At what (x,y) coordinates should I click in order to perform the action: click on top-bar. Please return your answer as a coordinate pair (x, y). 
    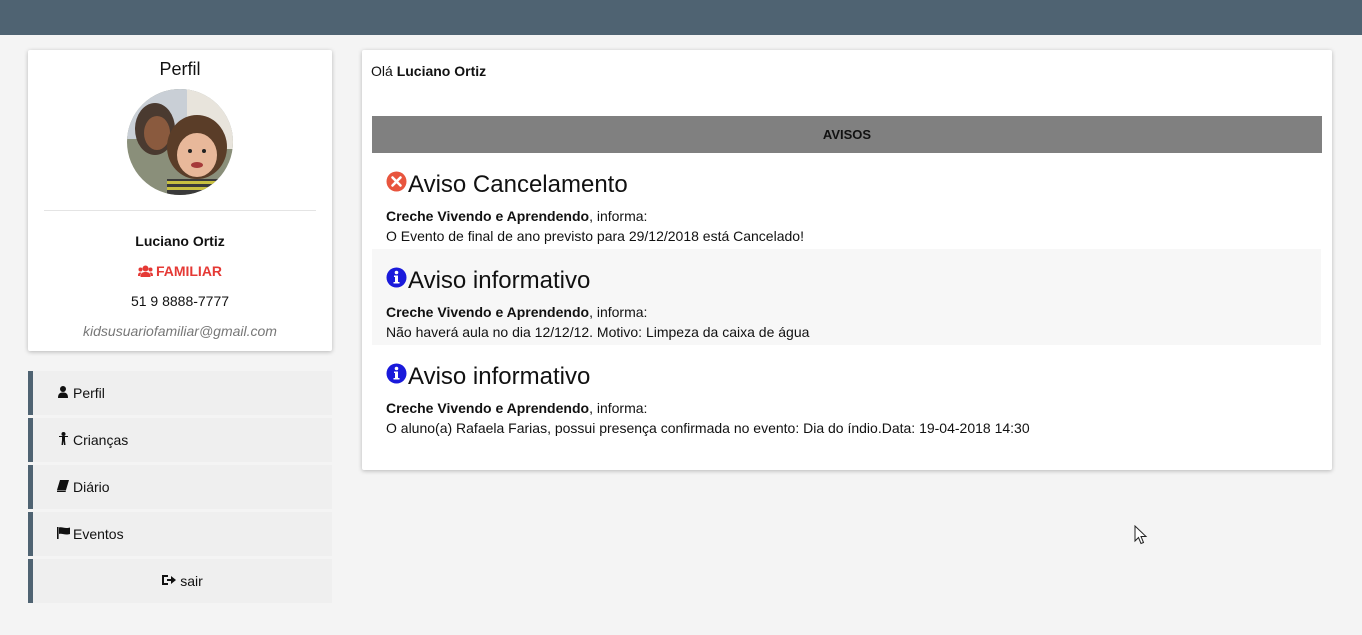
    Looking at the image, I should click on (681, 17).